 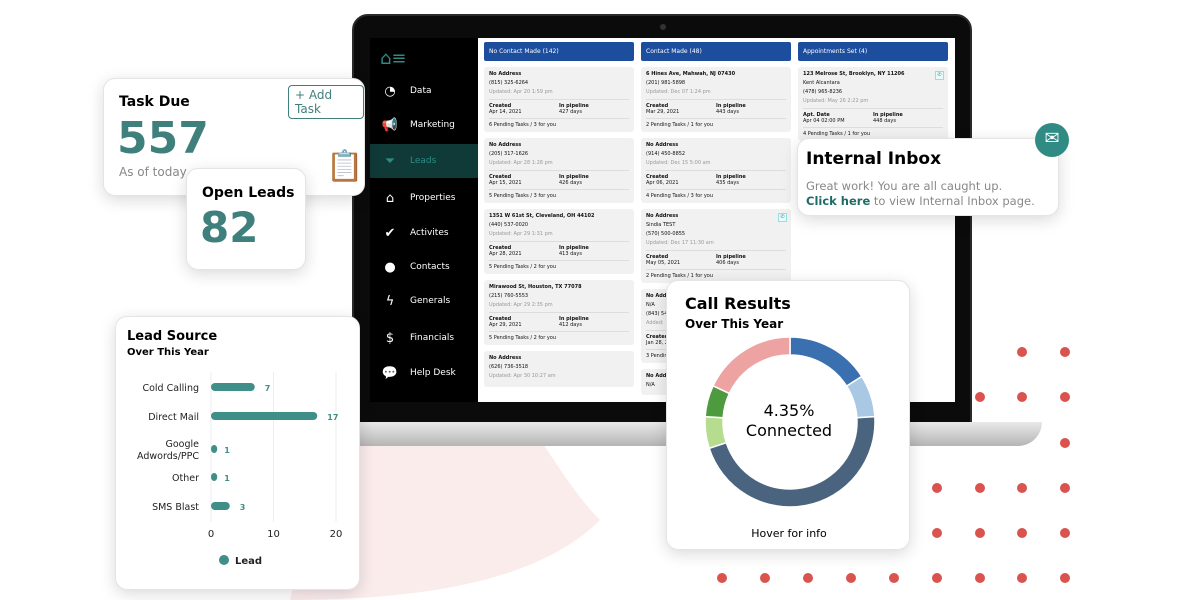 I want to click on donut-center-value: 4.35%, so click(x=789, y=410).